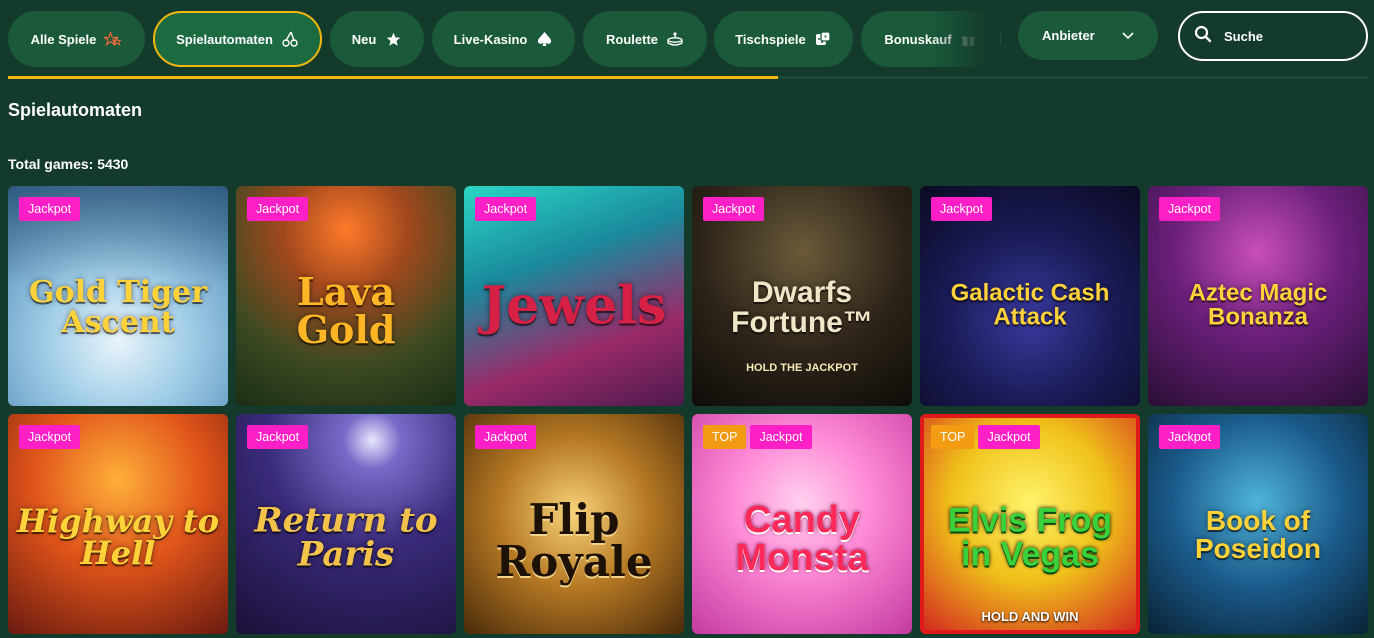 This screenshot has height=638, width=1374. What do you see at coordinates (68, 164) in the screenshot?
I see `total-games-count: Total games: 5430` at bounding box center [68, 164].